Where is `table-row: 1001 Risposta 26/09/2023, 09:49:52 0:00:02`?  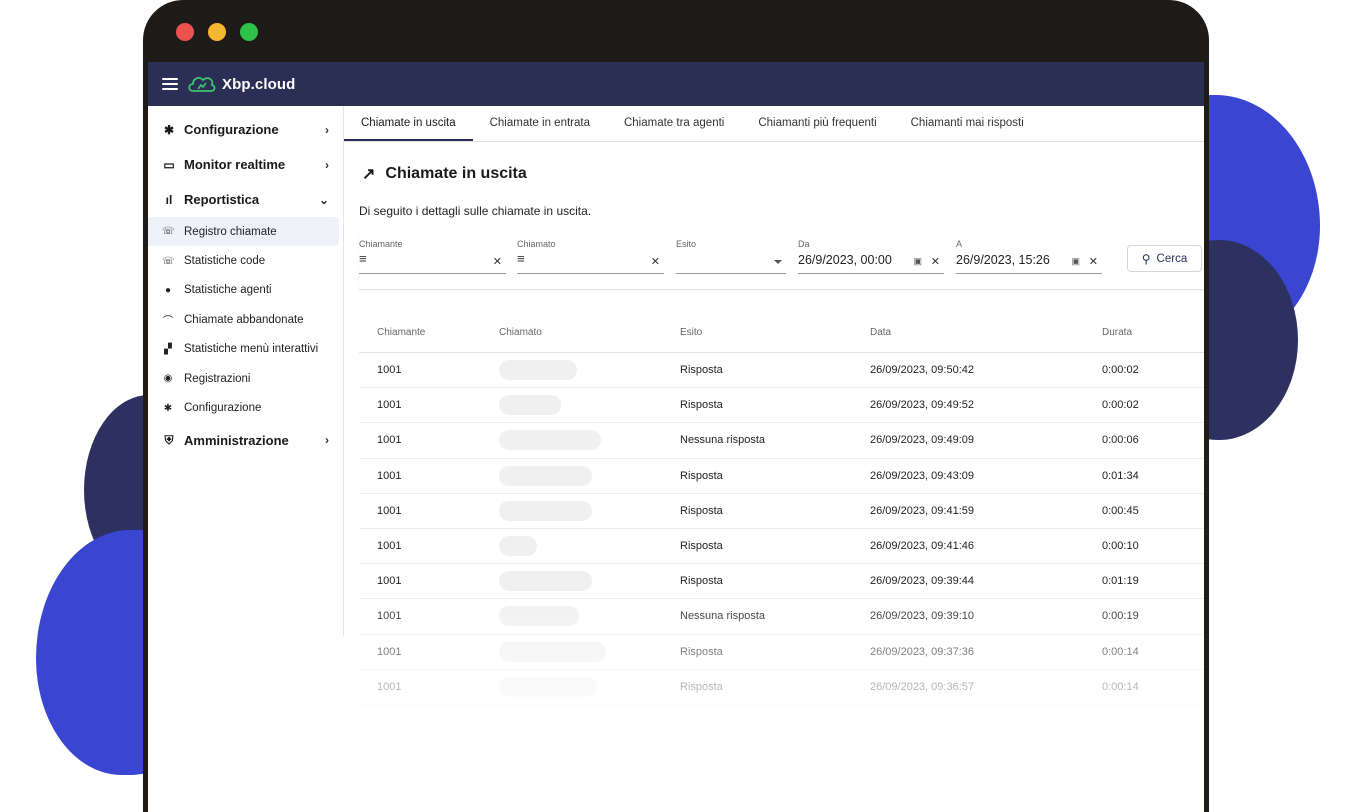 table-row: 1001 Risposta 26/09/2023, 09:49:52 0:00:02 is located at coordinates (781, 406).